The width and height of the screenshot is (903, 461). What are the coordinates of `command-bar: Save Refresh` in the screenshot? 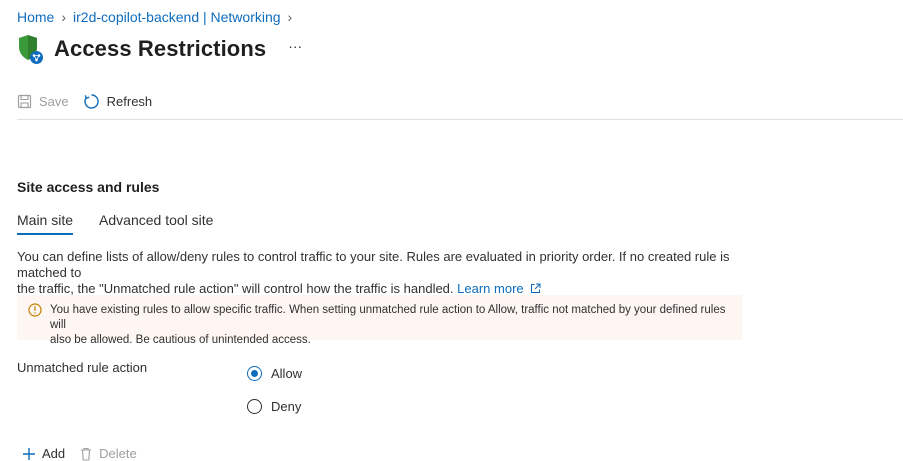 It's located at (91, 101).